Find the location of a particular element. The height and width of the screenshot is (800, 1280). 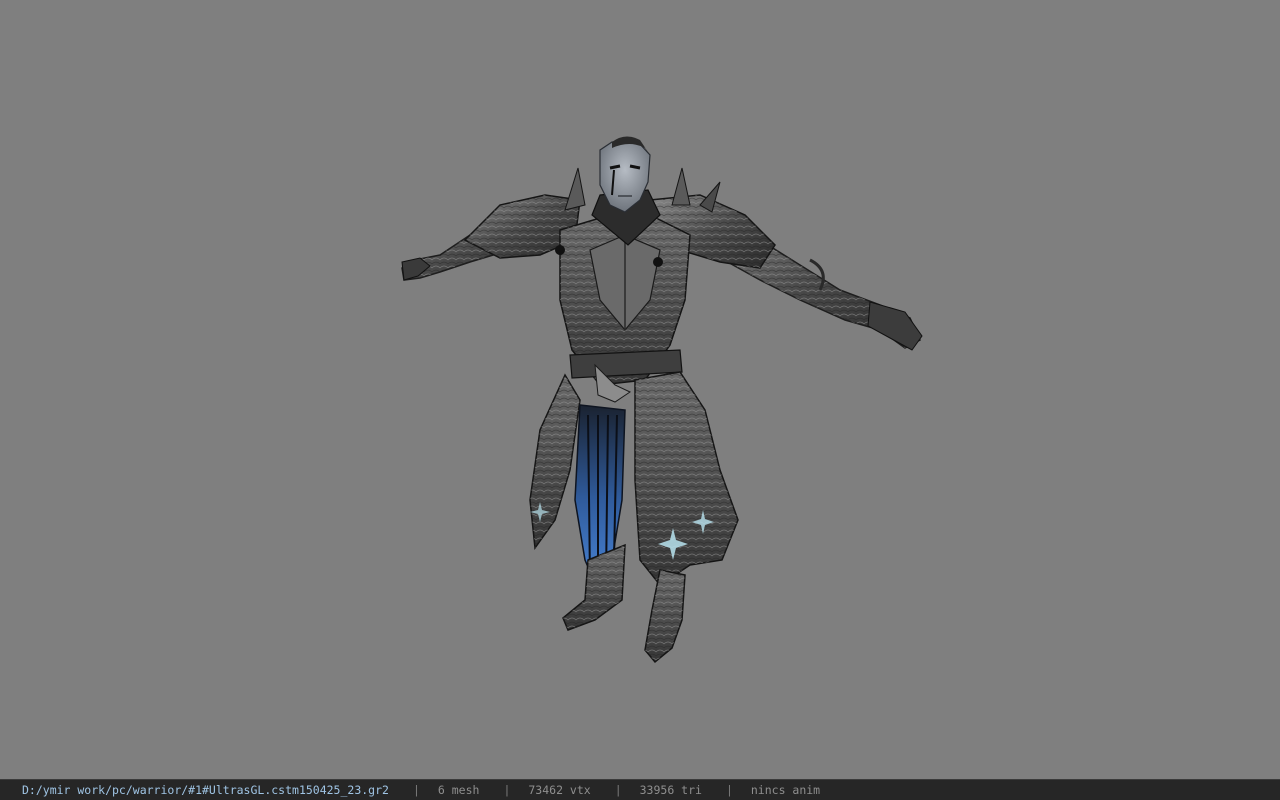

animation-status: nincs anim is located at coordinates (785, 790).